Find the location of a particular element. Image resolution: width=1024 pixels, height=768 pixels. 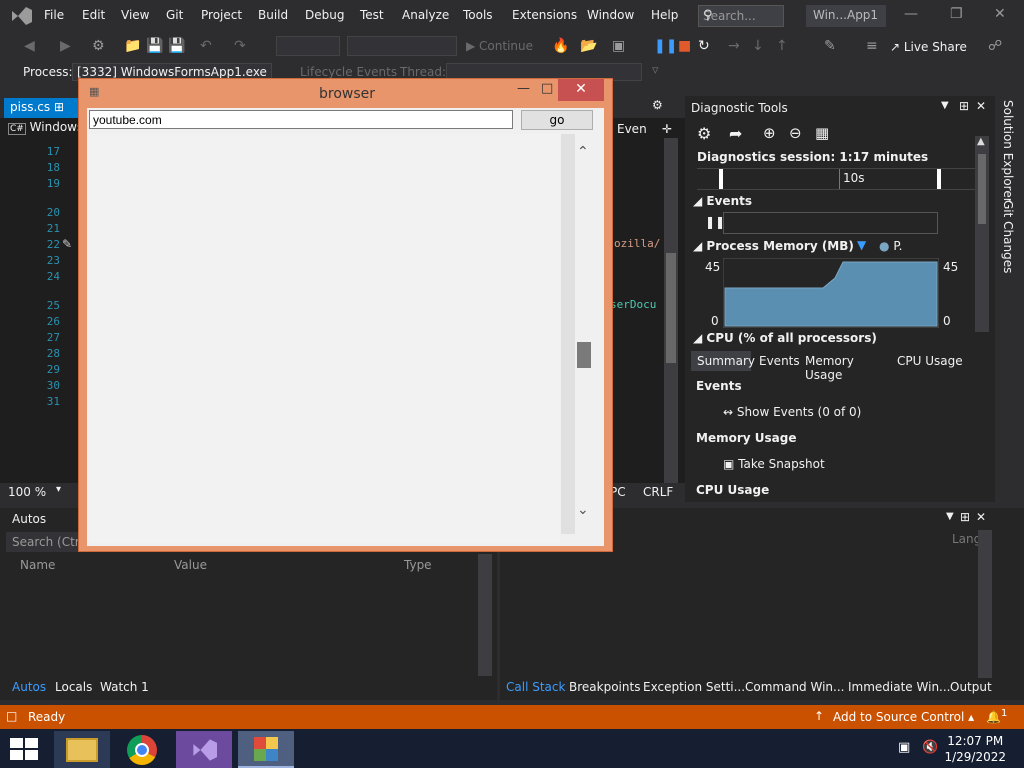

line-ending-crlf: CRLF is located at coordinates (658, 492).